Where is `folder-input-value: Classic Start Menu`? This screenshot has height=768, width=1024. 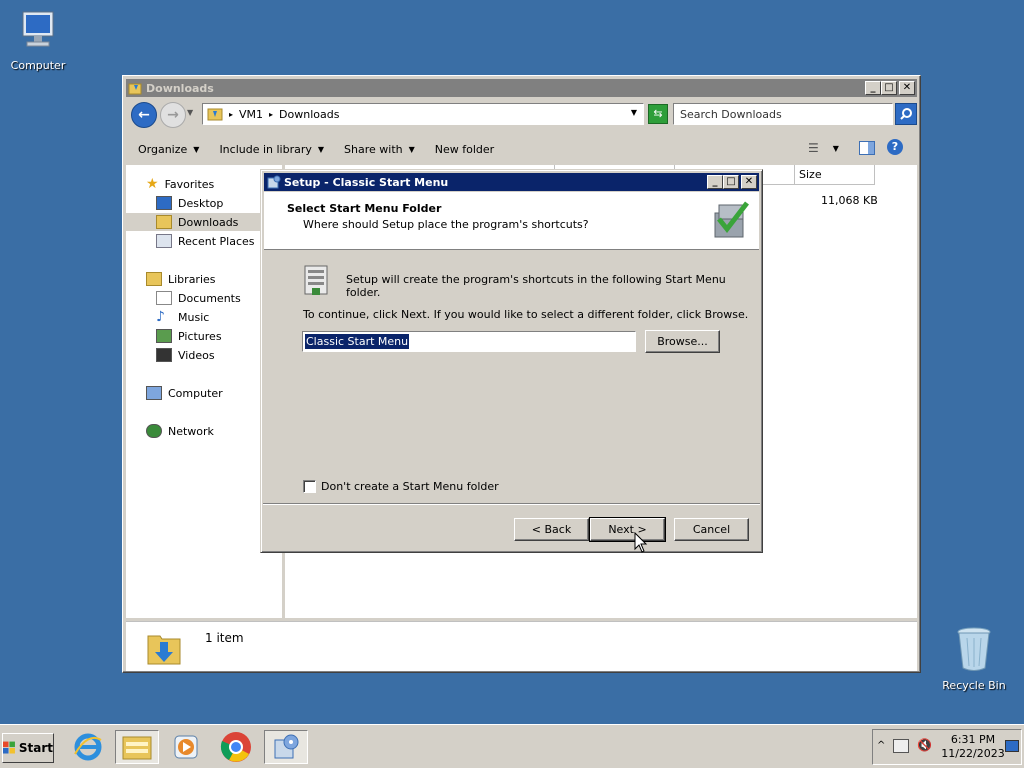 folder-input-value: Classic Start Menu is located at coordinates (357, 341).